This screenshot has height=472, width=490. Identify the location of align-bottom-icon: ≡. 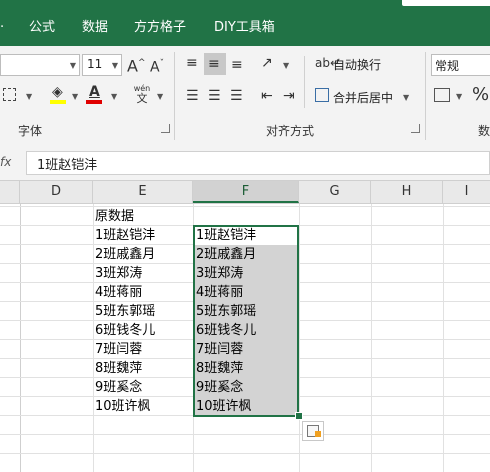
(237, 65).